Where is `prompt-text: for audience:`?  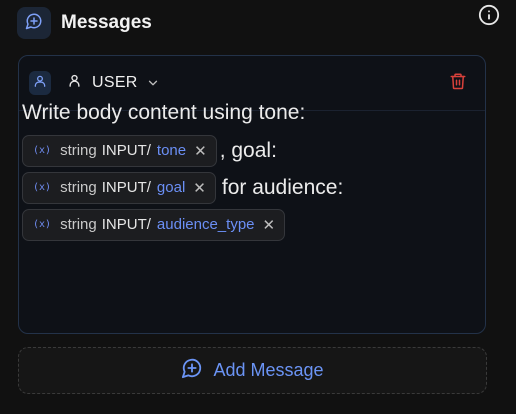
prompt-text: for audience: is located at coordinates (282, 187).